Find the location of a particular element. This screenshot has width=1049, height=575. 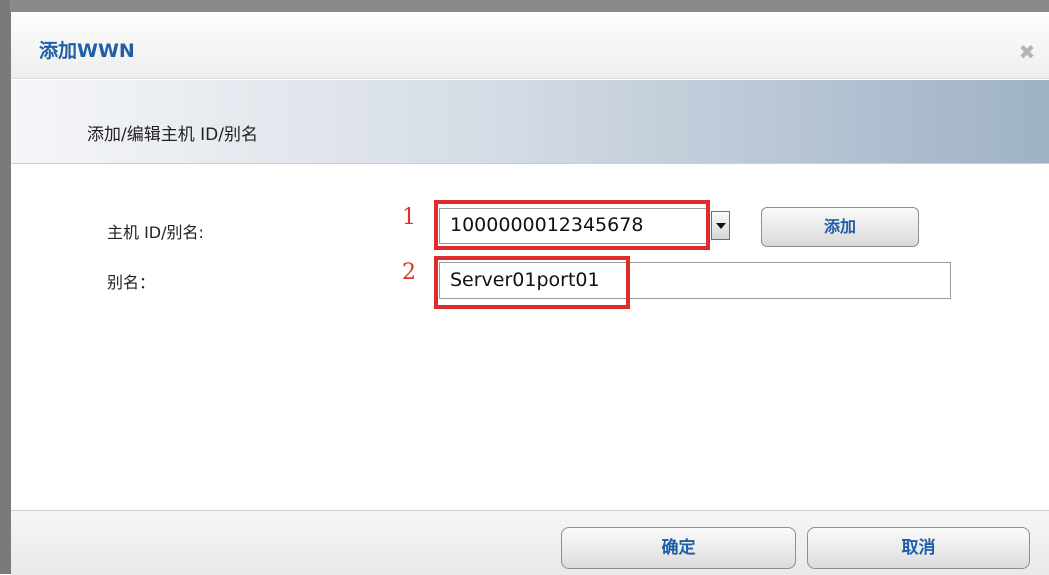

chevron-down-icon is located at coordinates (720, 225).